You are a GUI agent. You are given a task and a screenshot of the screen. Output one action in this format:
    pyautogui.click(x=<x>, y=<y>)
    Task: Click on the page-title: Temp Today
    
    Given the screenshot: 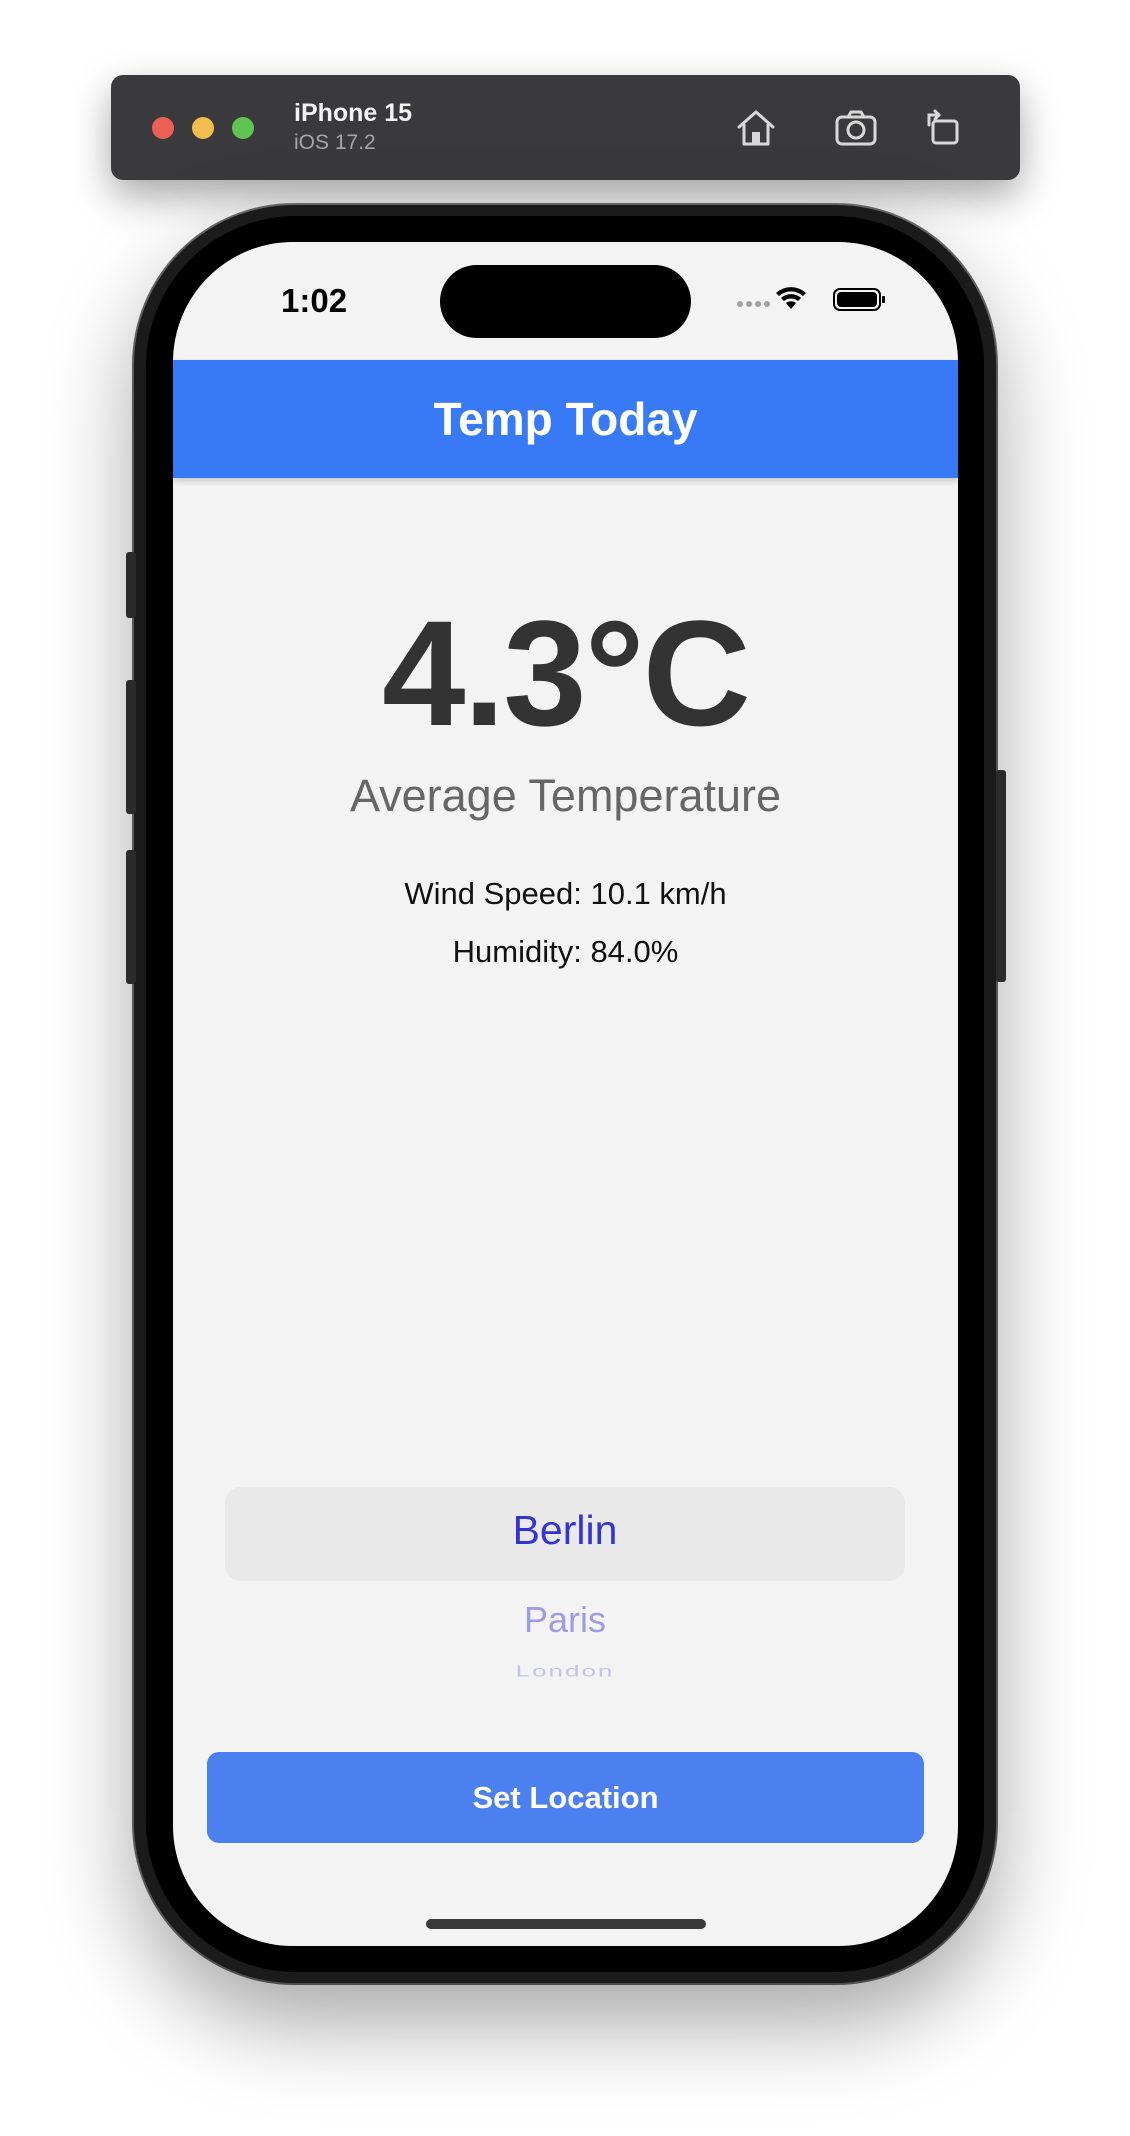 What is the action you would take?
    pyautogui.click(x=565, y=419)
    